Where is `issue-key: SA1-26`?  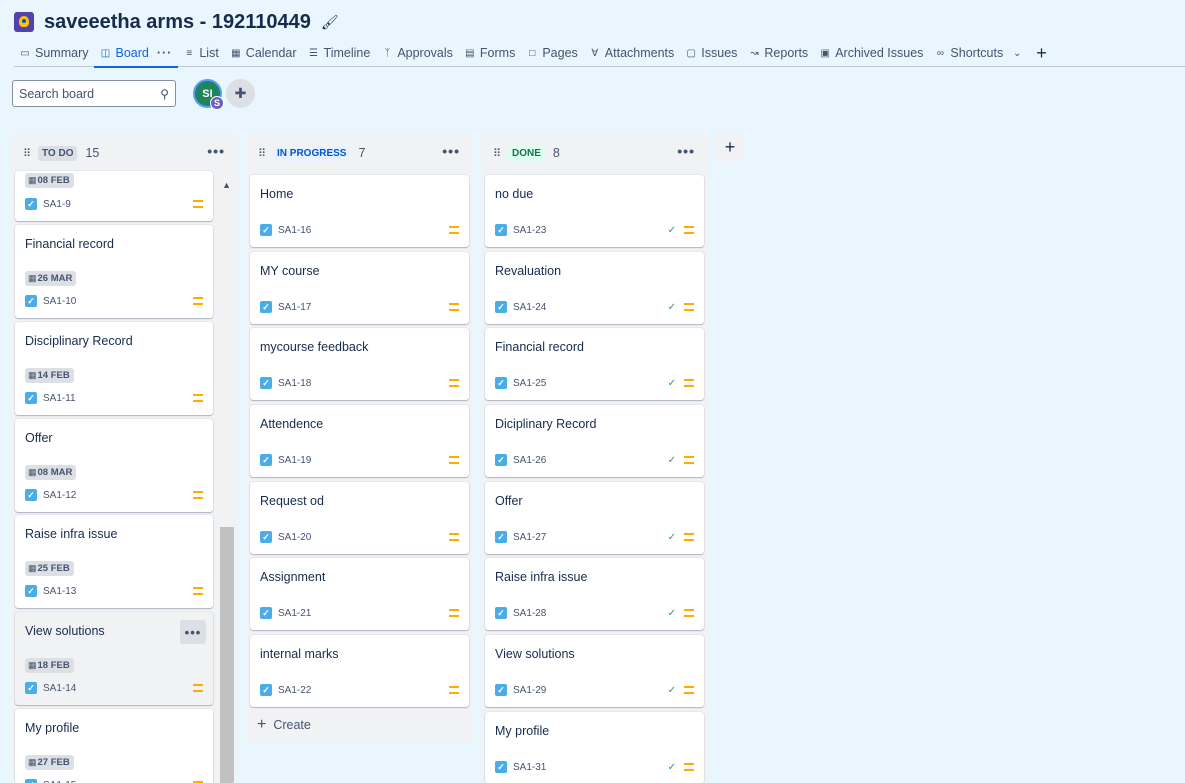
issue-key: SA1-26 is located at coordinates (529, 460).